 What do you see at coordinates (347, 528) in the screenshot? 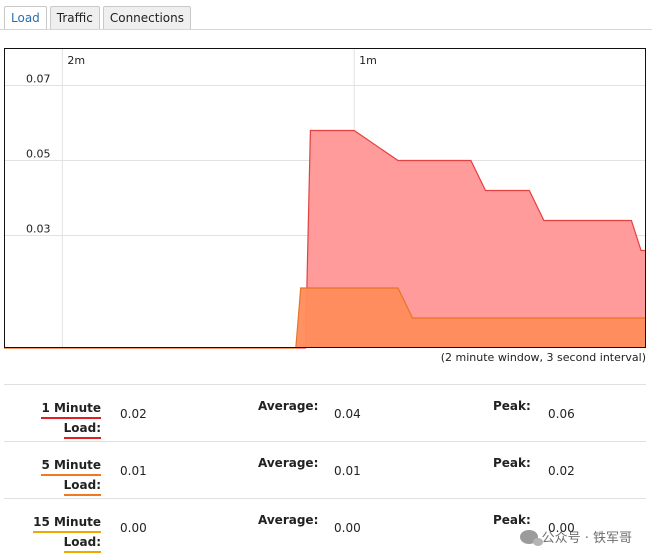
I see `stat-average: 0.00` at bounding box center [347, 528].